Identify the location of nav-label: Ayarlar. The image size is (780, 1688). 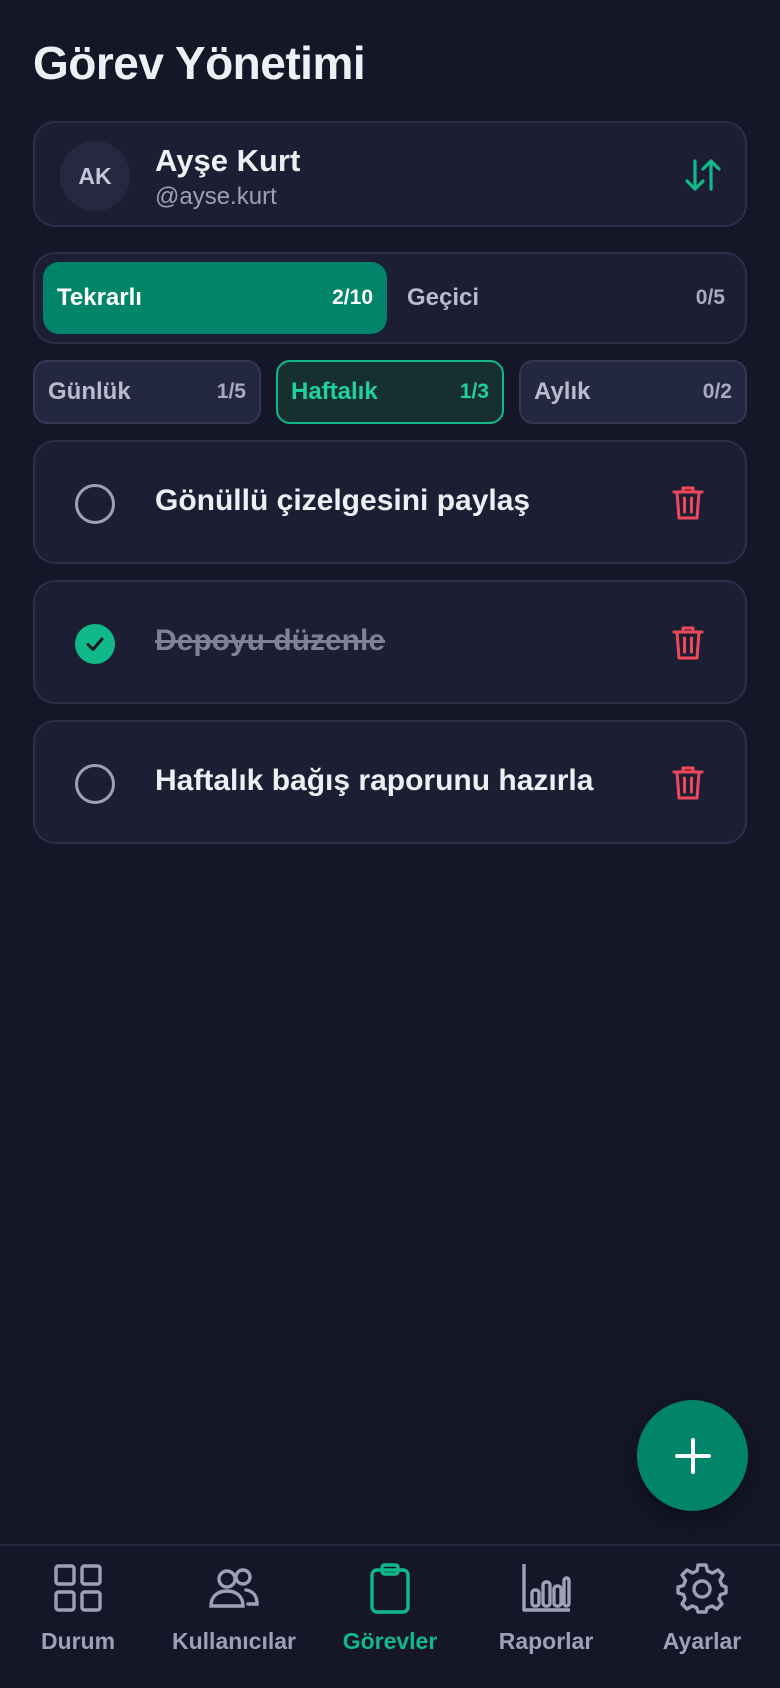
(702, 1641).